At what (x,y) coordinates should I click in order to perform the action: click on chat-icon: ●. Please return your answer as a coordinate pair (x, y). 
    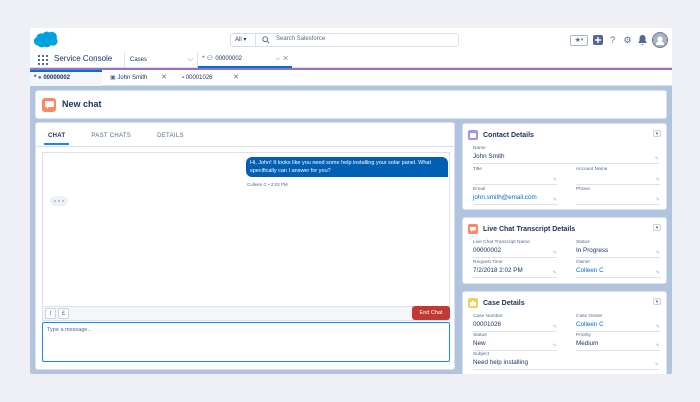
    Looking at the image, I should click on (40, 78).